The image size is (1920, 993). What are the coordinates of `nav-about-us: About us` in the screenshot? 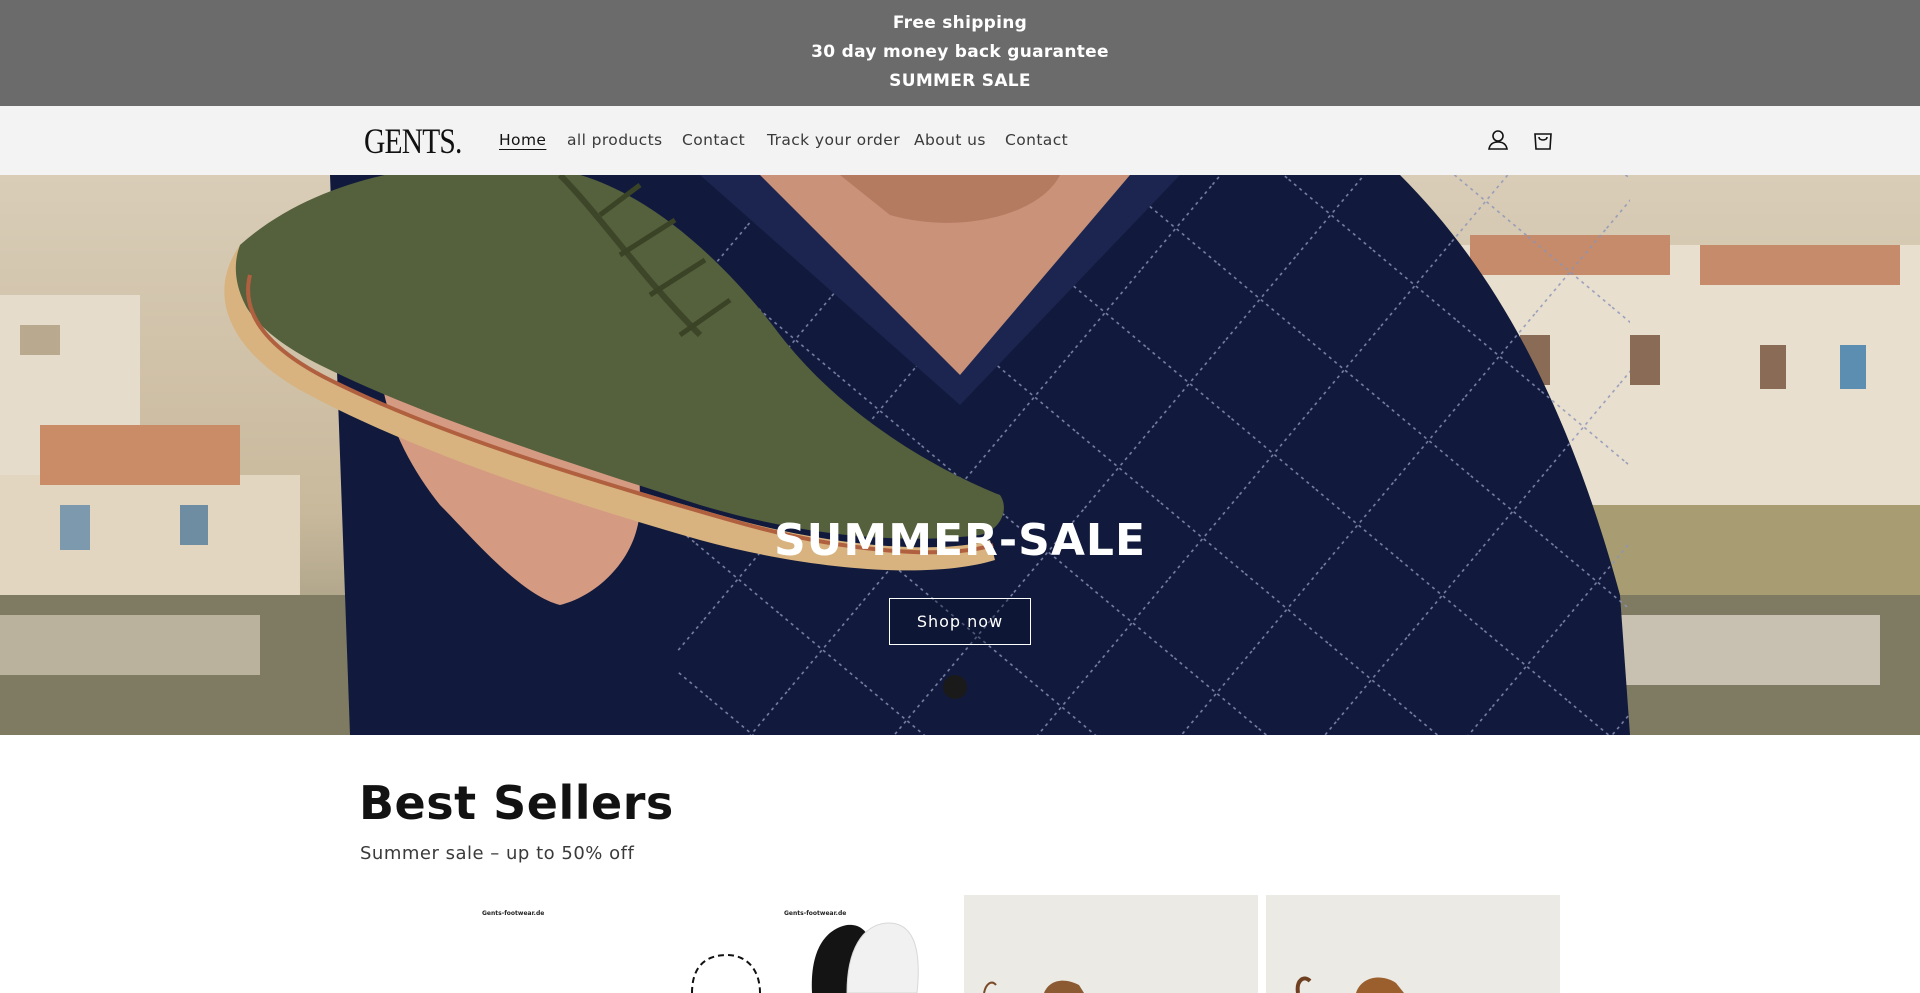 It's located at (950, 140).